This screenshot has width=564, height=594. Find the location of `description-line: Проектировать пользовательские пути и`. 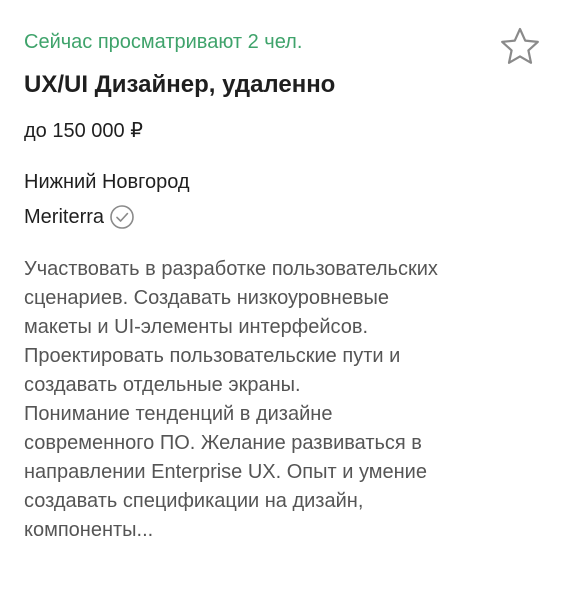

description-line: Проектировать пользовательские пути и is located at coordinates (212, 356).